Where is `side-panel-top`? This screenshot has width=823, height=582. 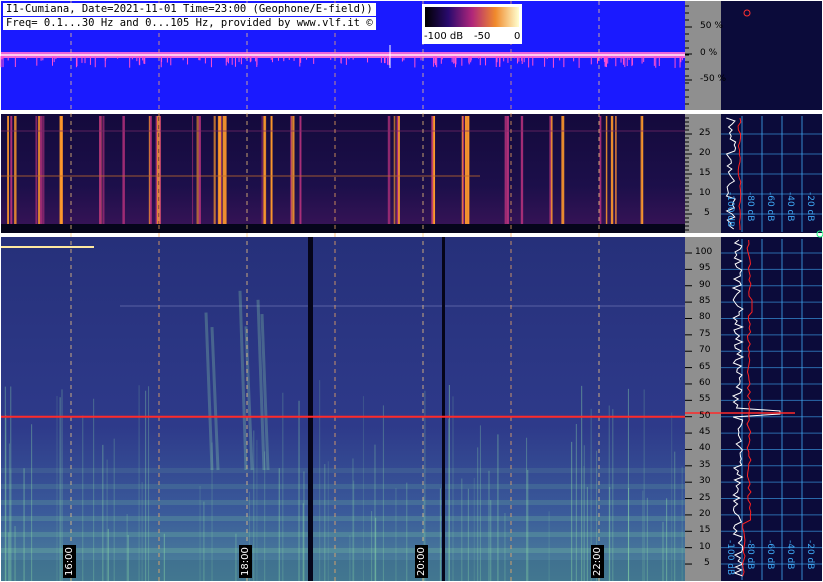
side-panel-top is located at coordinates (771, 55).